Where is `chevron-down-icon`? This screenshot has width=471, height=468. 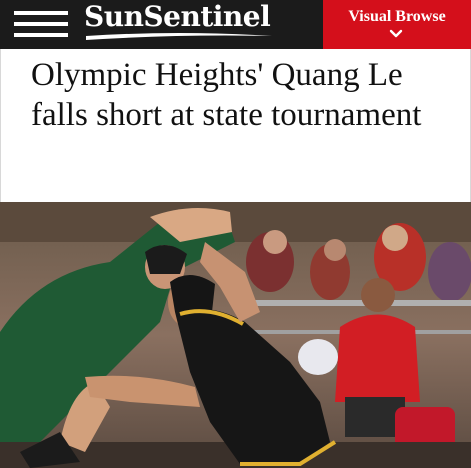 chevron-down-icon is located at coordinates (396, 33).